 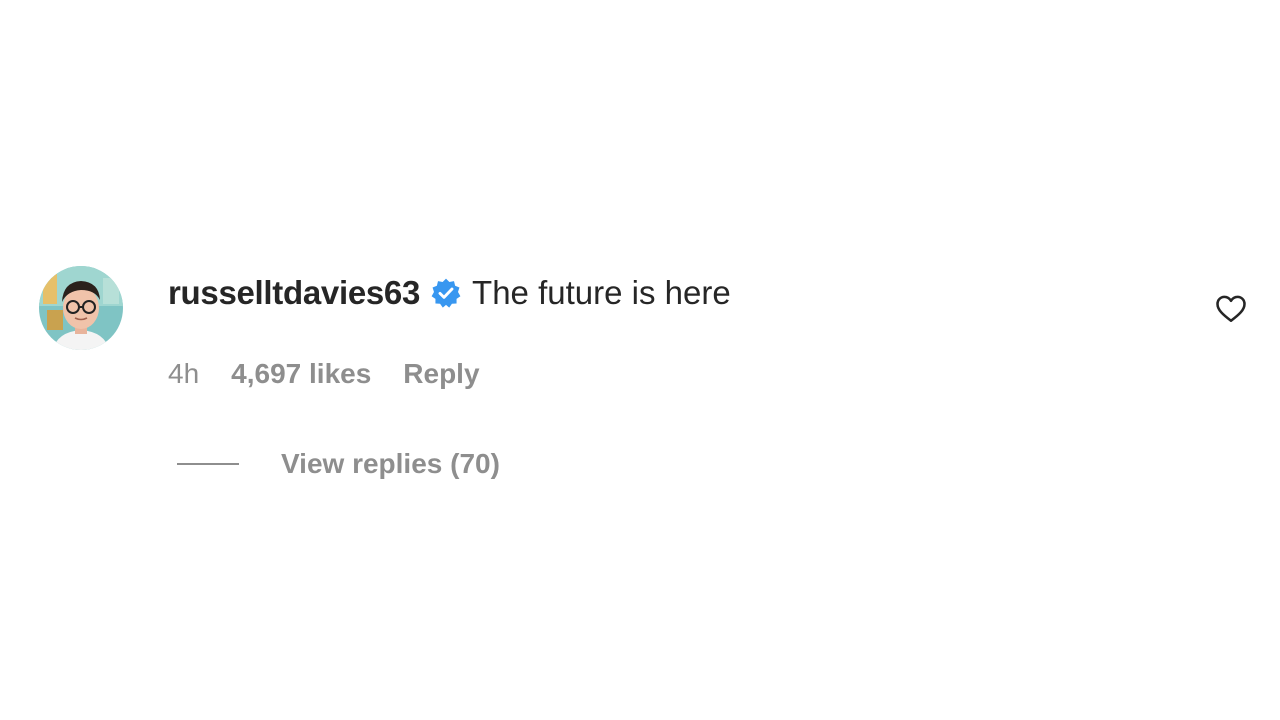 I want to click on reply-button: Reply, so click(x=441, y=374).